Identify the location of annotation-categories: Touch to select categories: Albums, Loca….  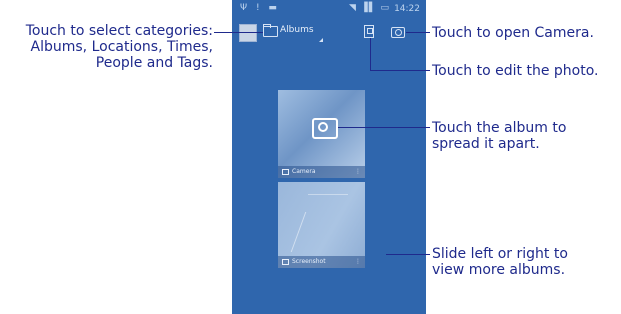
(107, 47).